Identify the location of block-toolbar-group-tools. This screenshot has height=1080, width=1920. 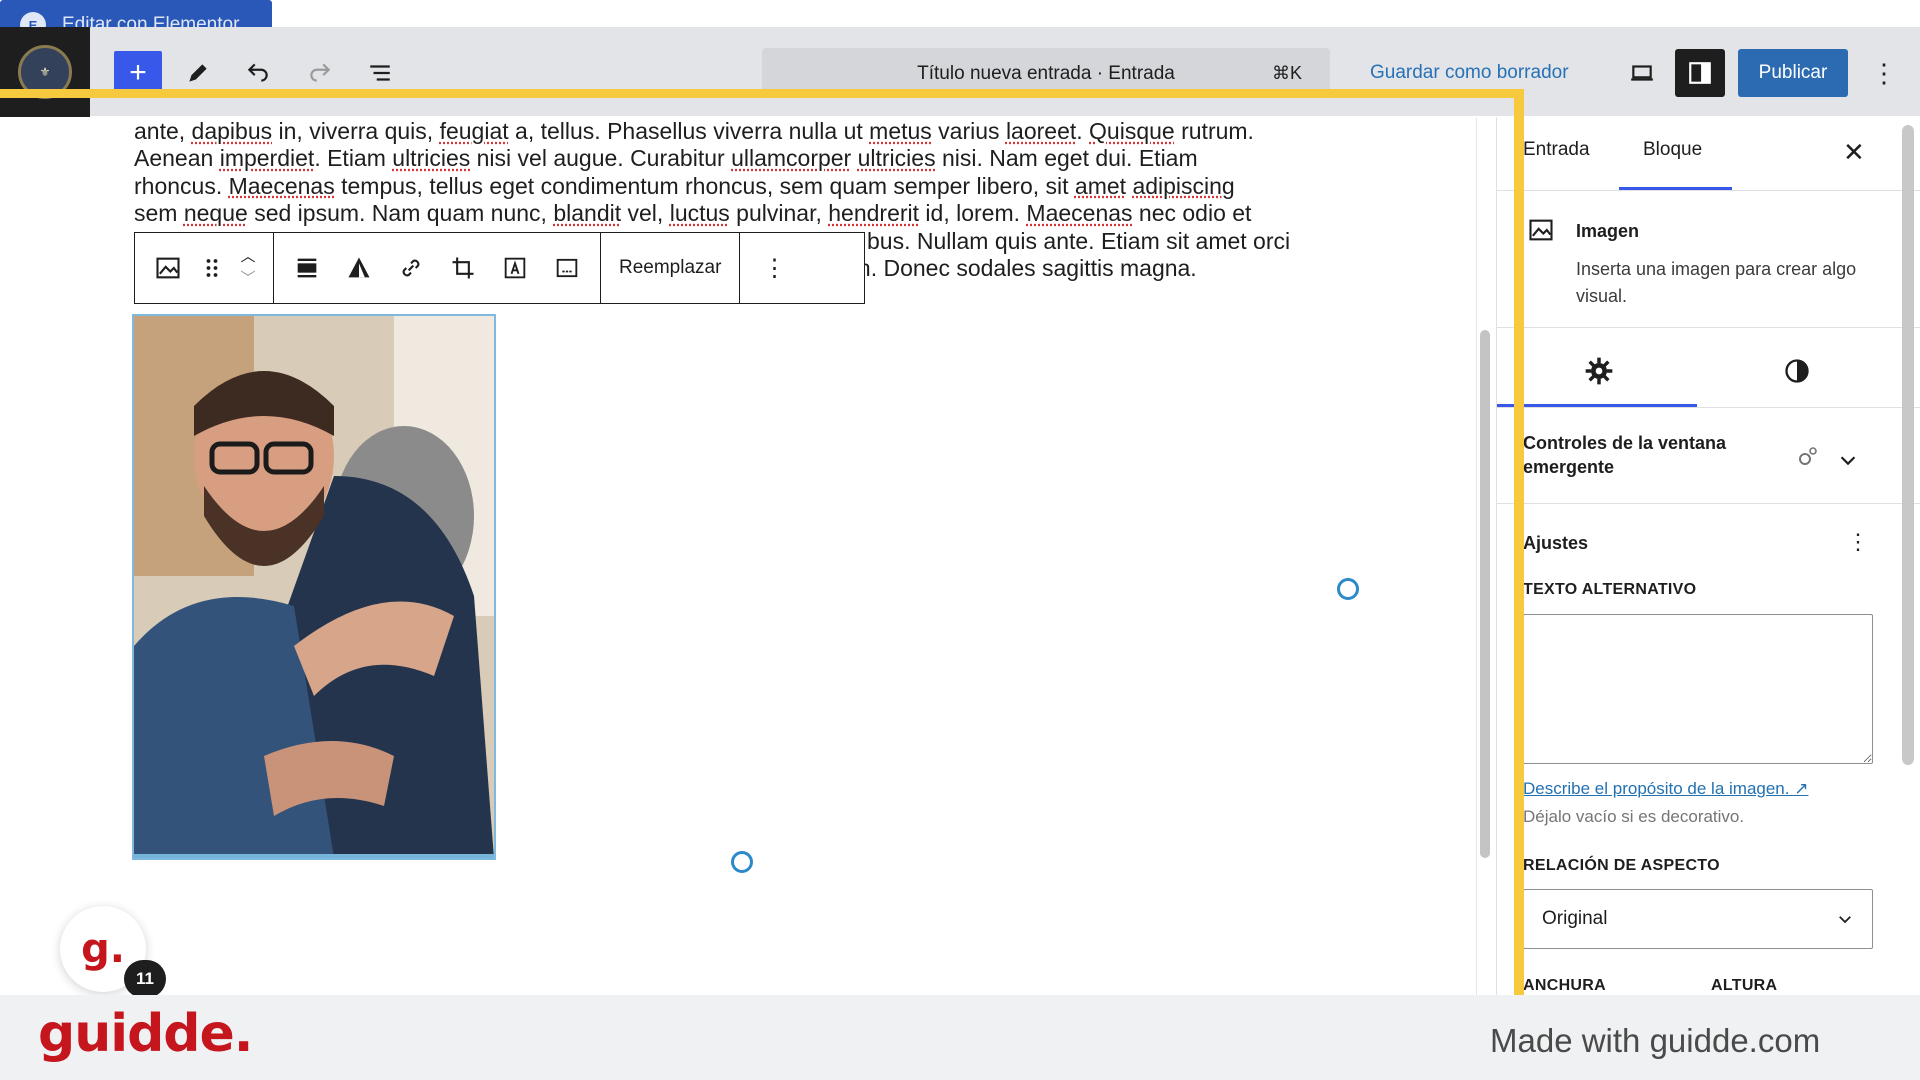
(437, 268).